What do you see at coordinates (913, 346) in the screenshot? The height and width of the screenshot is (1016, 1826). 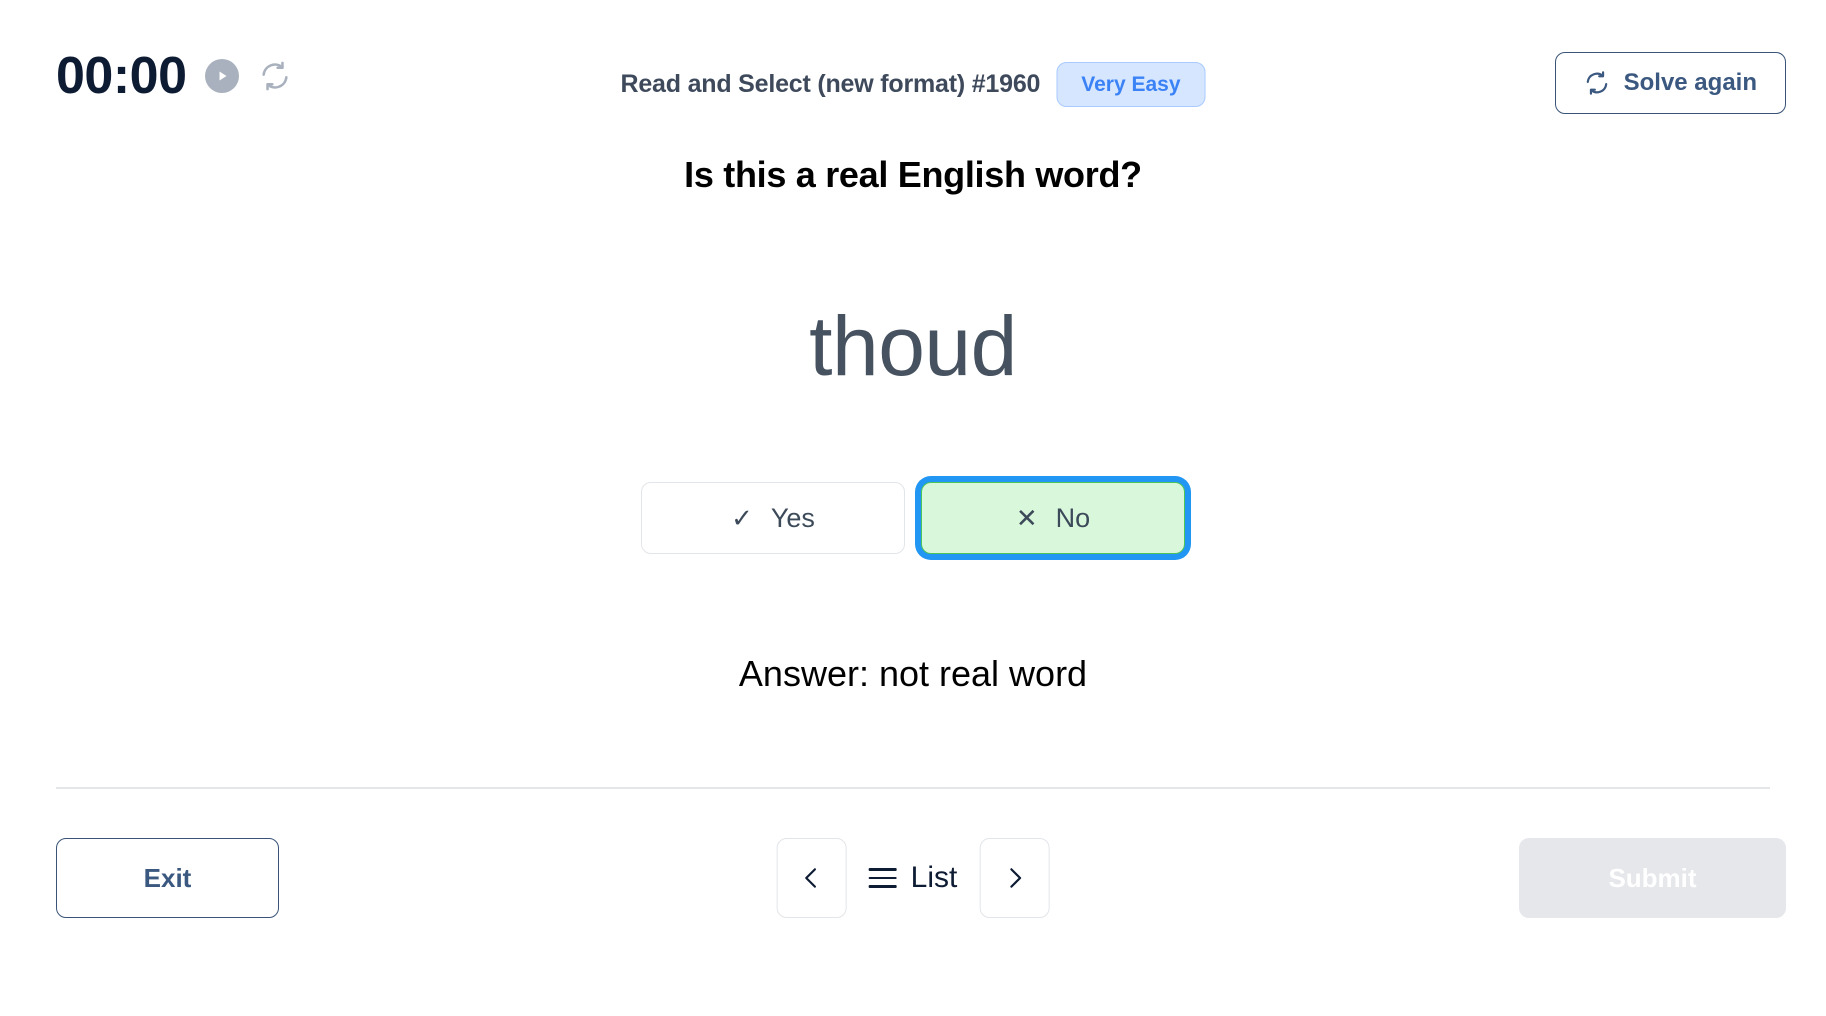 I see `target-word: thoud` at bounding box center [913, 346].